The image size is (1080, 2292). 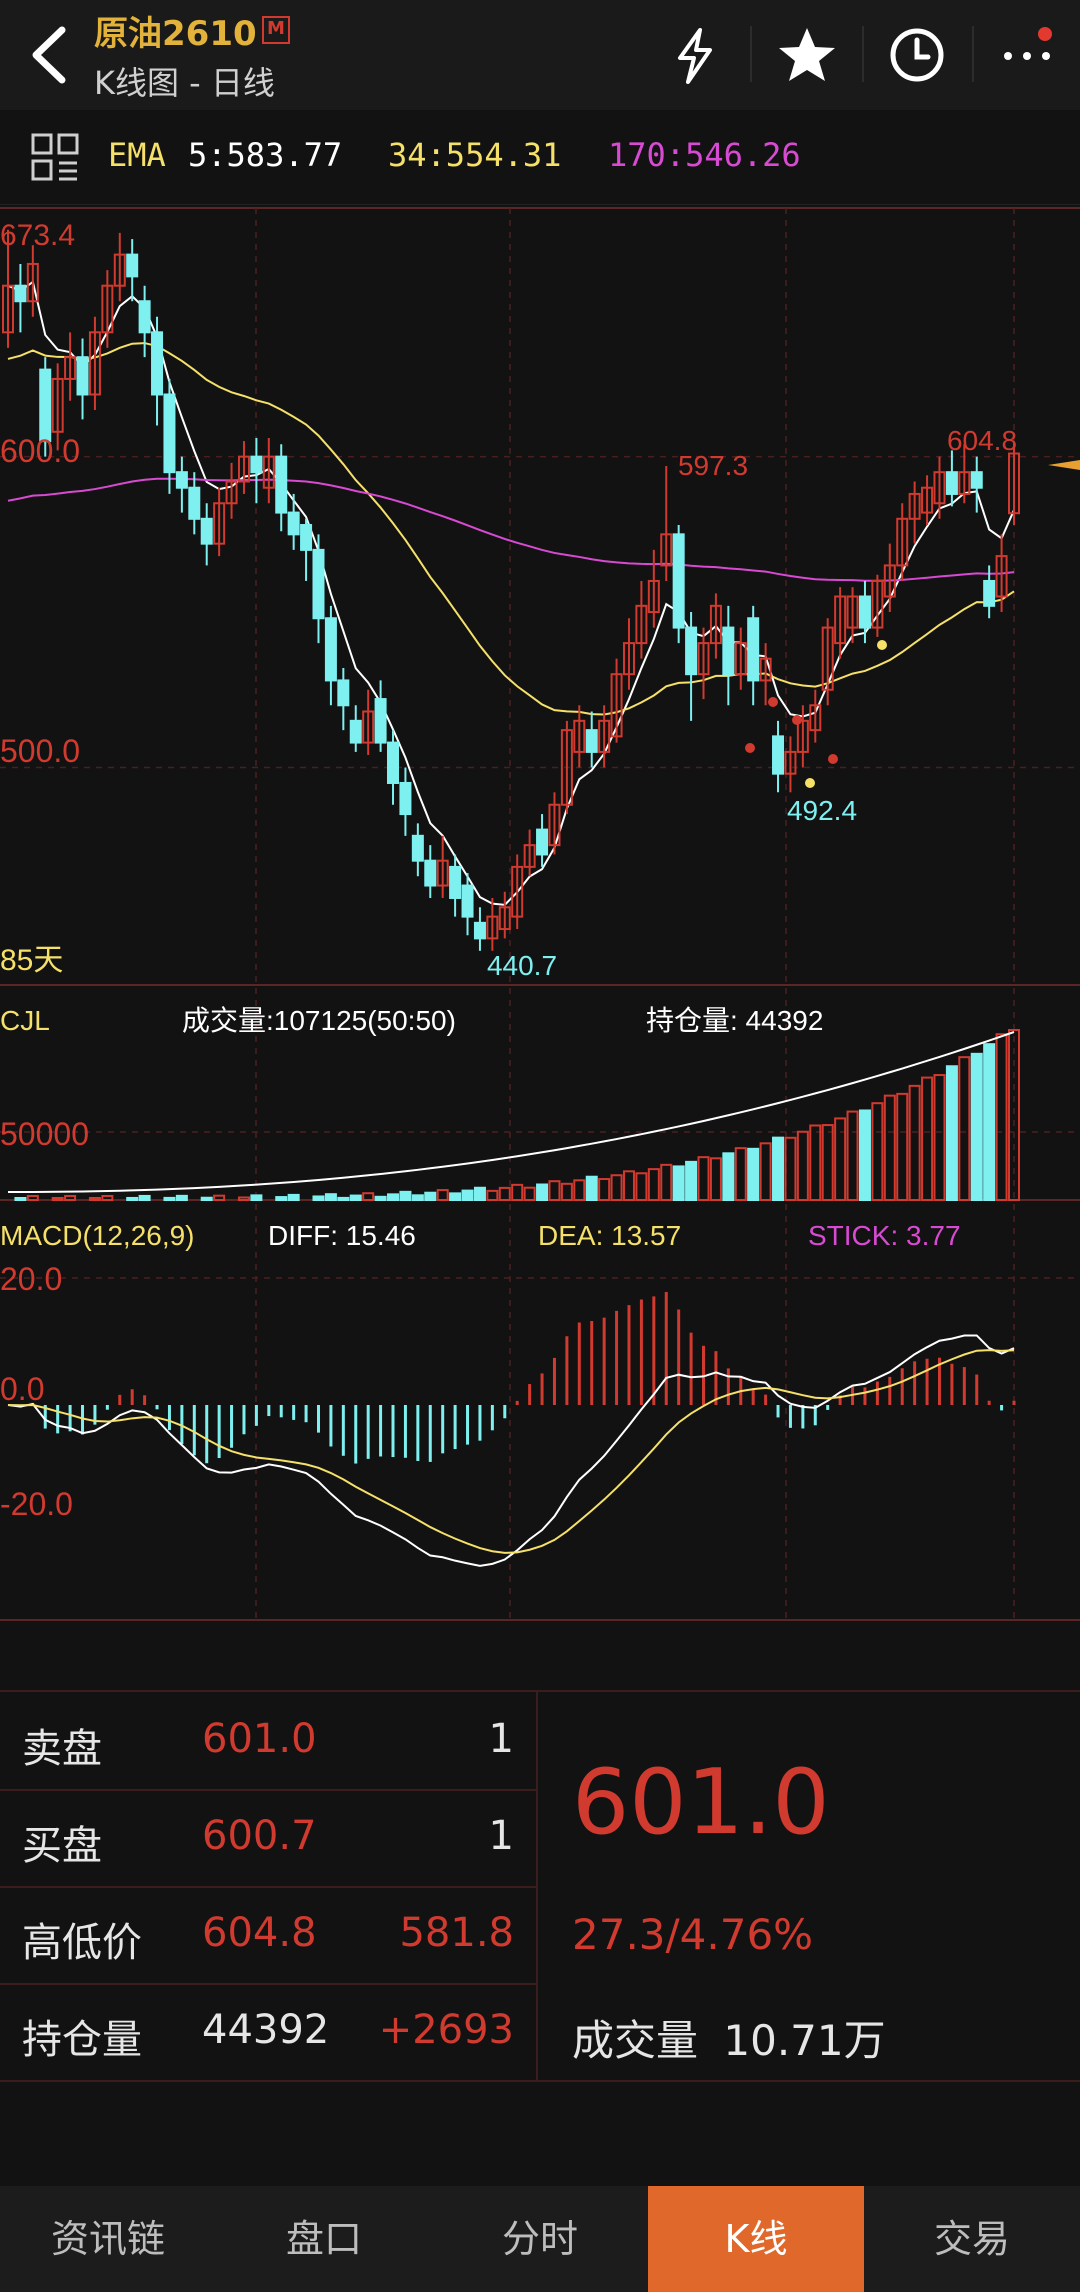 What do you see at coordinates (137, 155) in the screenshot?
I see `ema-label: EMA` at bounding box center [137, 155].